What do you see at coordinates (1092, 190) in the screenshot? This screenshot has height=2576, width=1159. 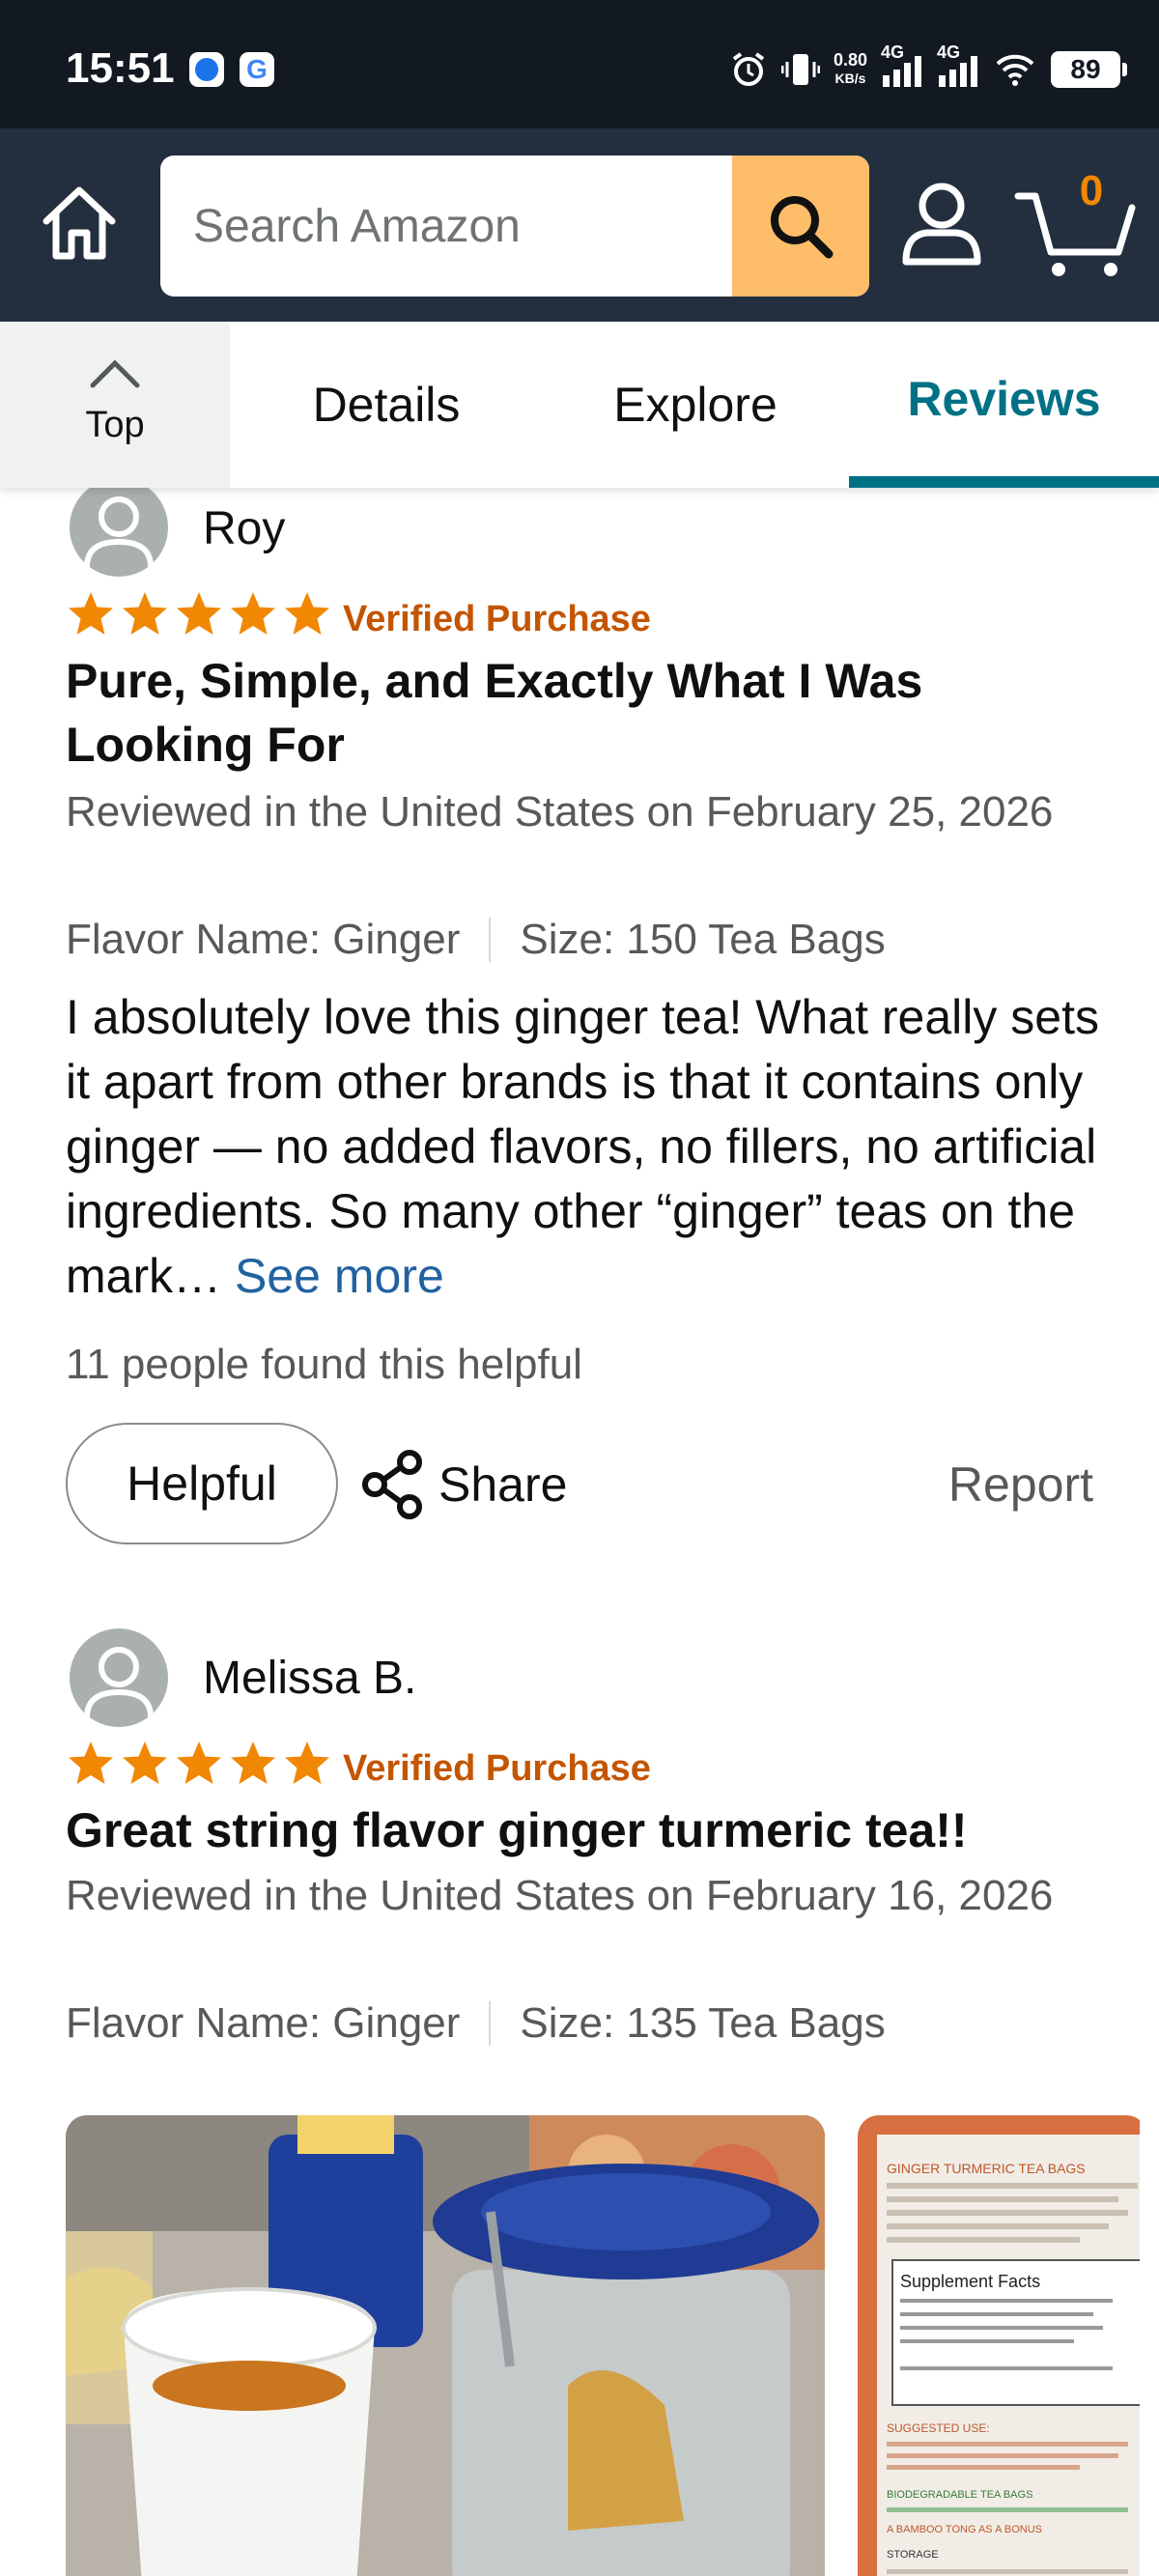 I see `cart-count: 0` at bounding box center [1092, 190].